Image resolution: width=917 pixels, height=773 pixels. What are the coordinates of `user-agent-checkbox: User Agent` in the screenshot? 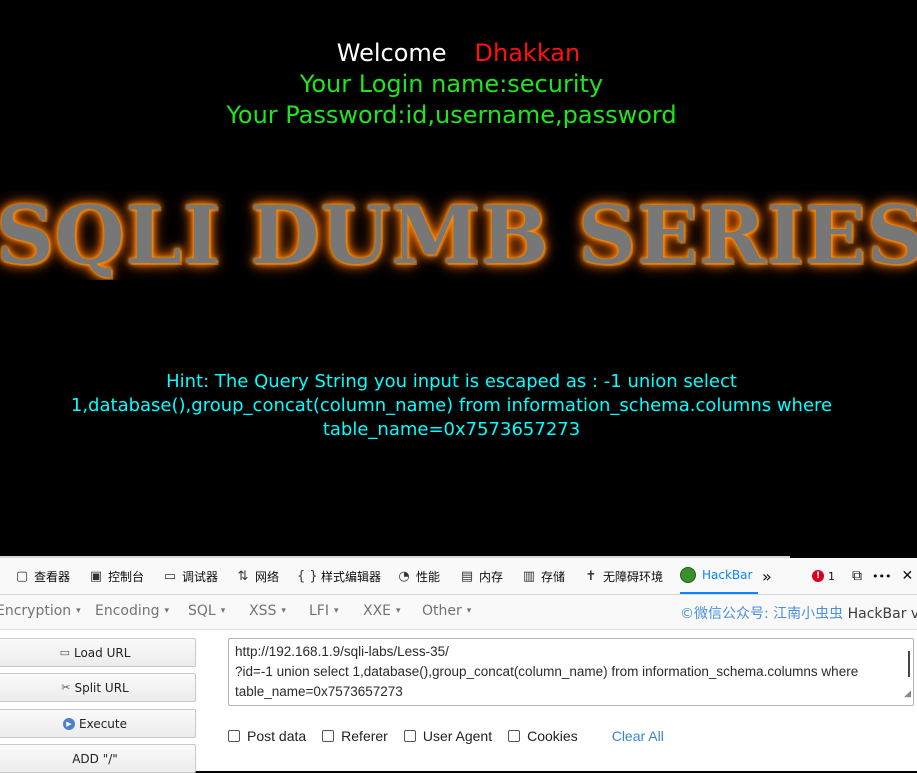 It's located at (447, 736).